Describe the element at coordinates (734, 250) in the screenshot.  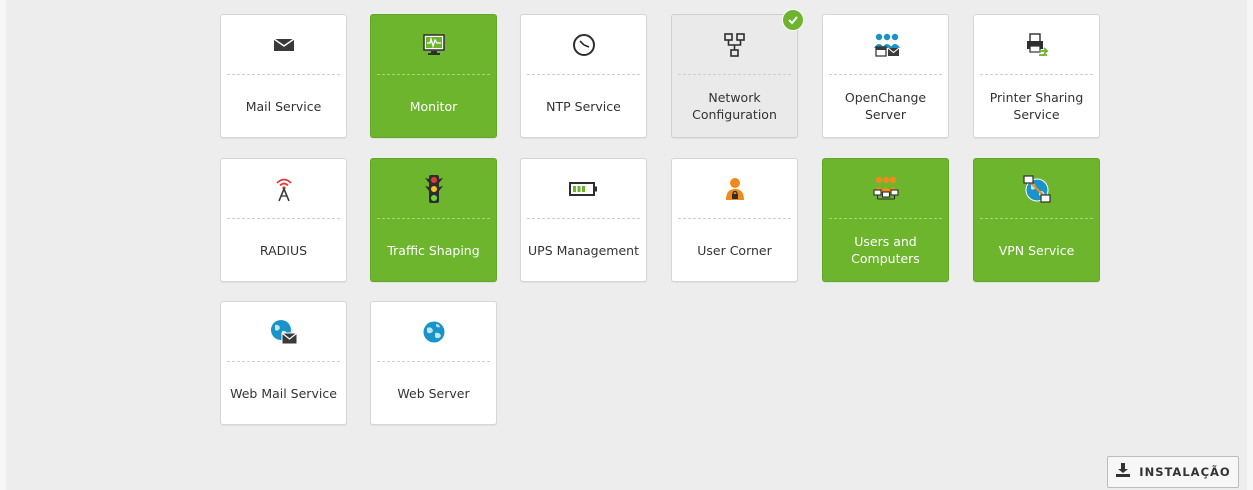
I see `tile-label: User Corner` at that location.